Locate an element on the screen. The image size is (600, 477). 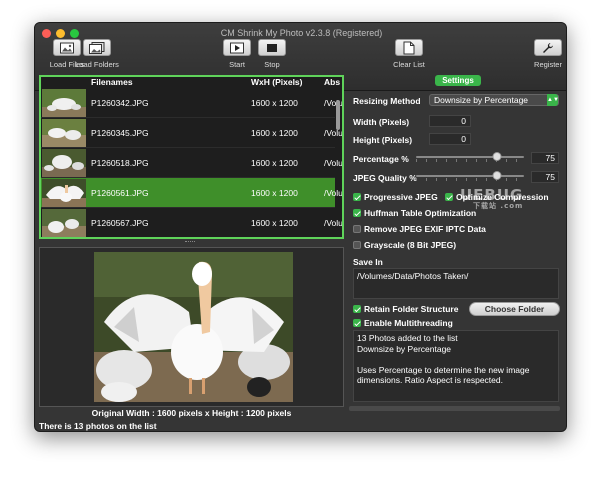
pelican-photo is located at coordinates (193, 327).